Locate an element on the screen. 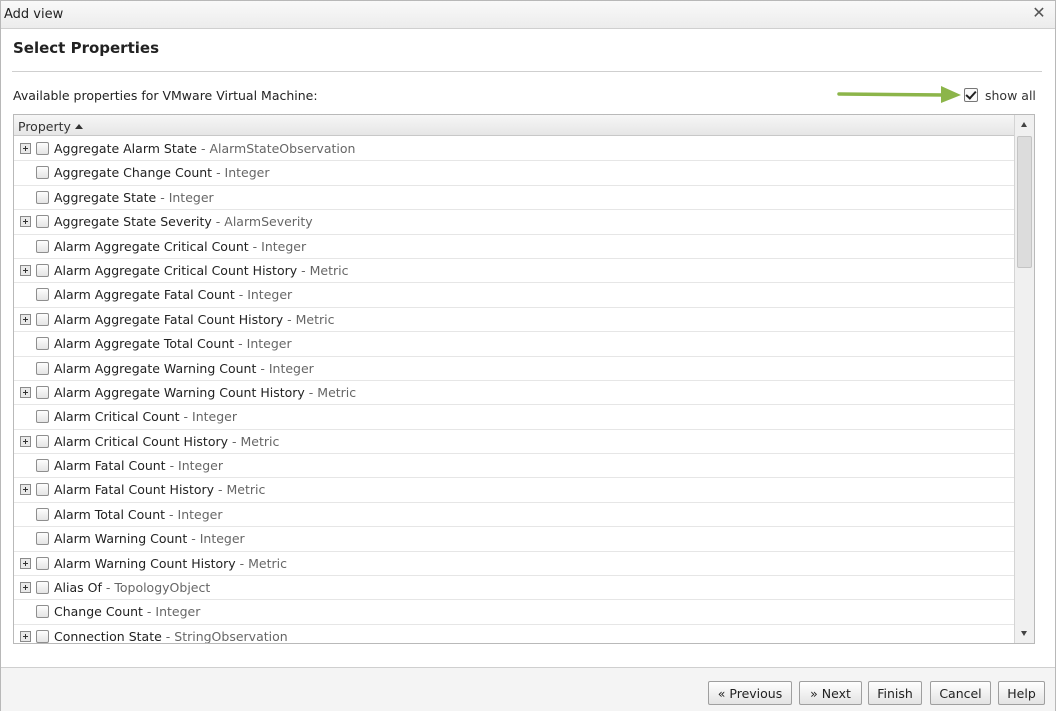 The height and width of the screenshot is (711, 1056). table-row: Aggregate State - Integer is located at coordinates (514, 198).